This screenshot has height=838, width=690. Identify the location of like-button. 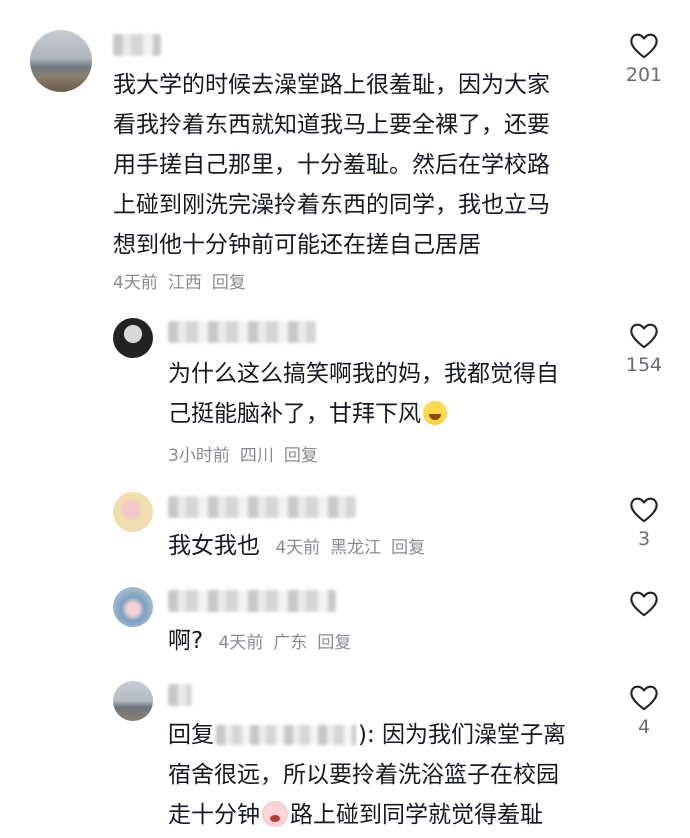
(644, 604).